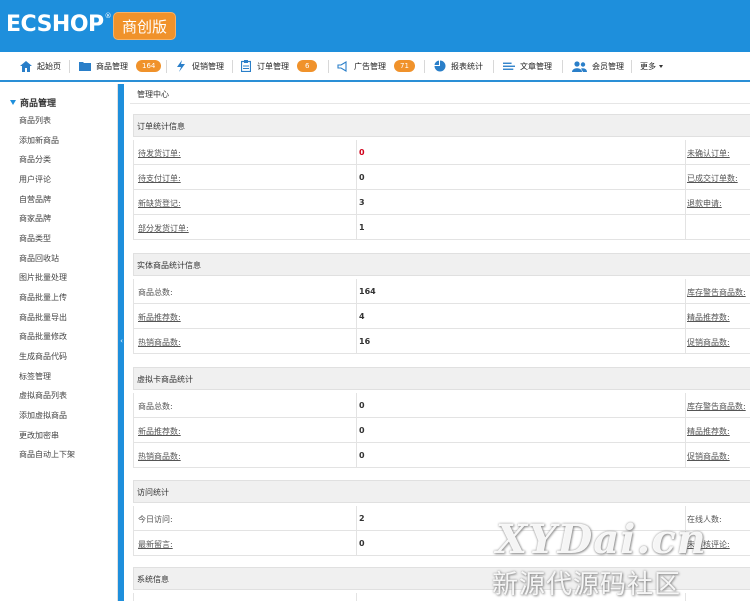 This screenshot has width=750, height=601. Describe the element at coordinates (375, 26) in the screenshot. I see `header-bar: ECSHOP® 商创版` at that location.